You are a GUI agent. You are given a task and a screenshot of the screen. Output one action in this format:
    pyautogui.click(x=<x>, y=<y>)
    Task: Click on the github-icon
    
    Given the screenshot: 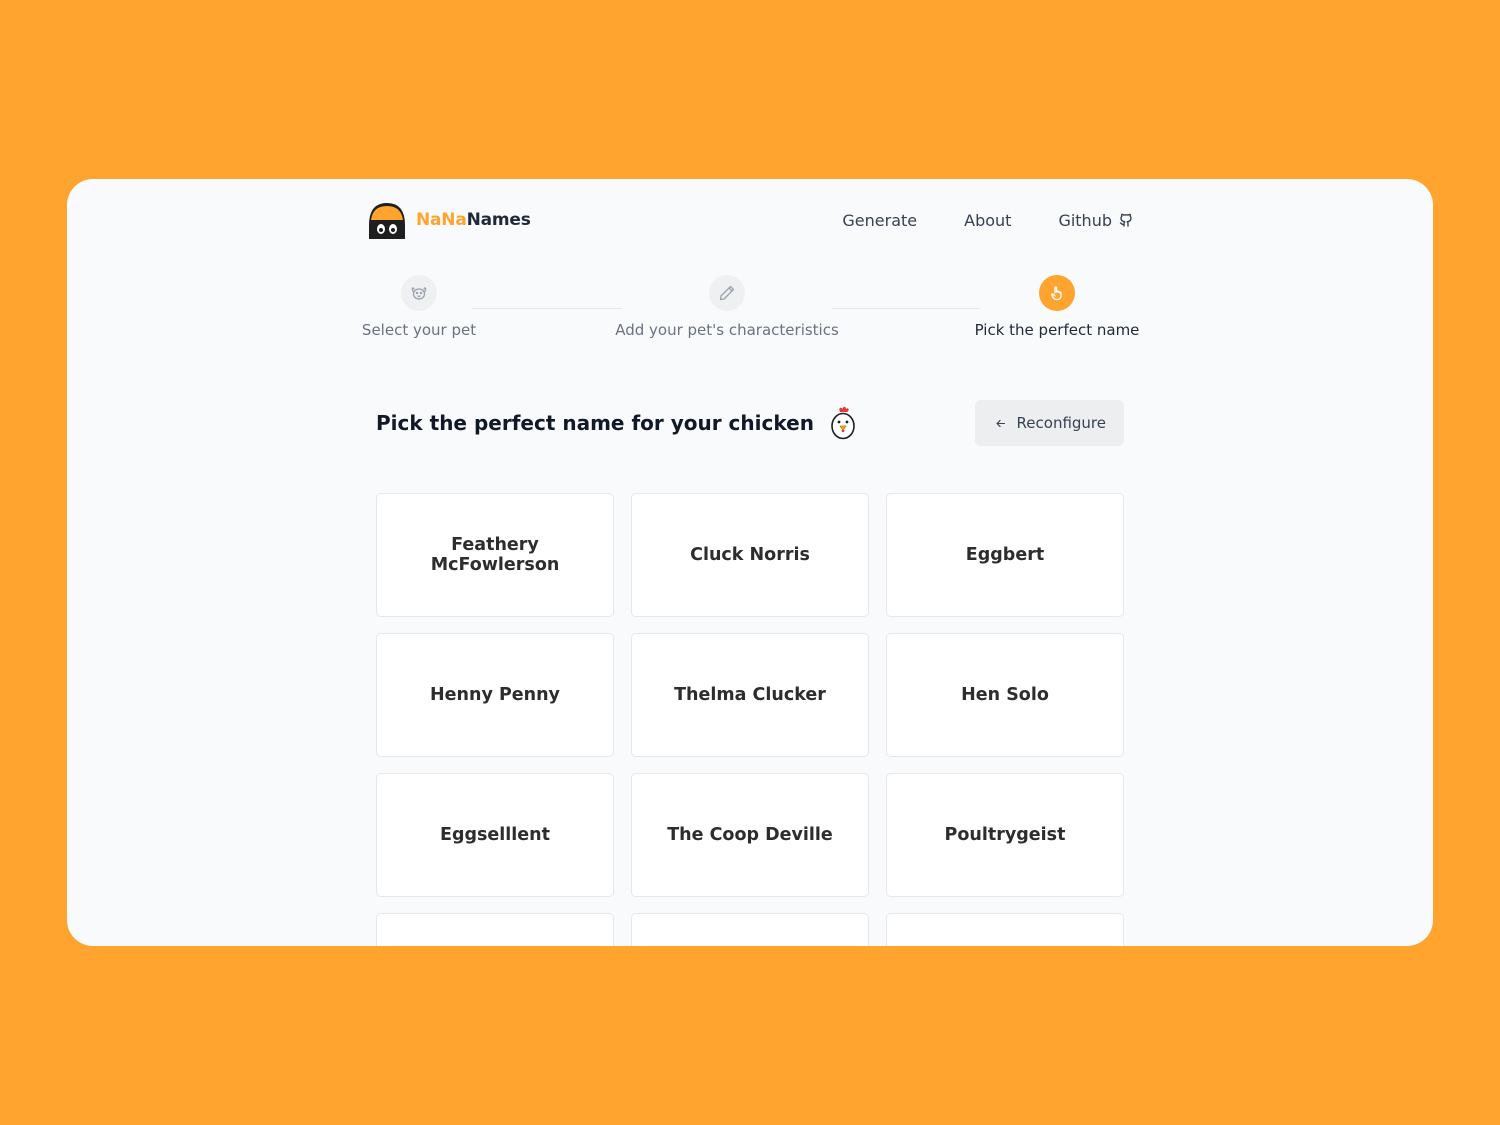 What is the action you would take?
    pyautogui.click(x=1125, y=220)
    